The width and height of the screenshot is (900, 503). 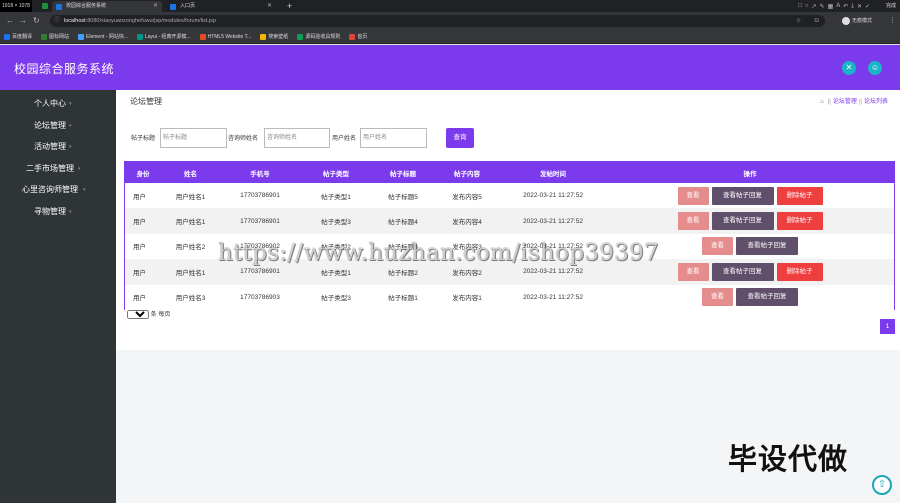 What do you see at coordinates (553, 174) in the screenshot?
I see `col-header-post-time: 发帖时间` at bounding box center [553, 174].